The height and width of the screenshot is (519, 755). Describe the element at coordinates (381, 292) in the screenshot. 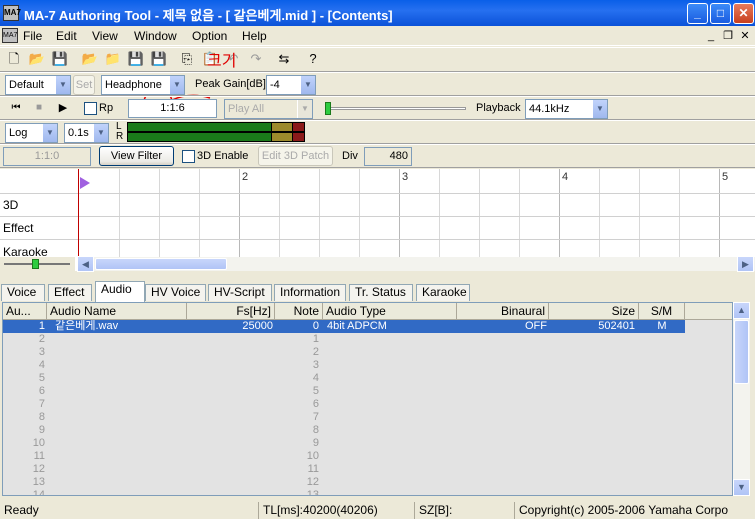

I see `tab-tr-status: Tr. Status` at that location.